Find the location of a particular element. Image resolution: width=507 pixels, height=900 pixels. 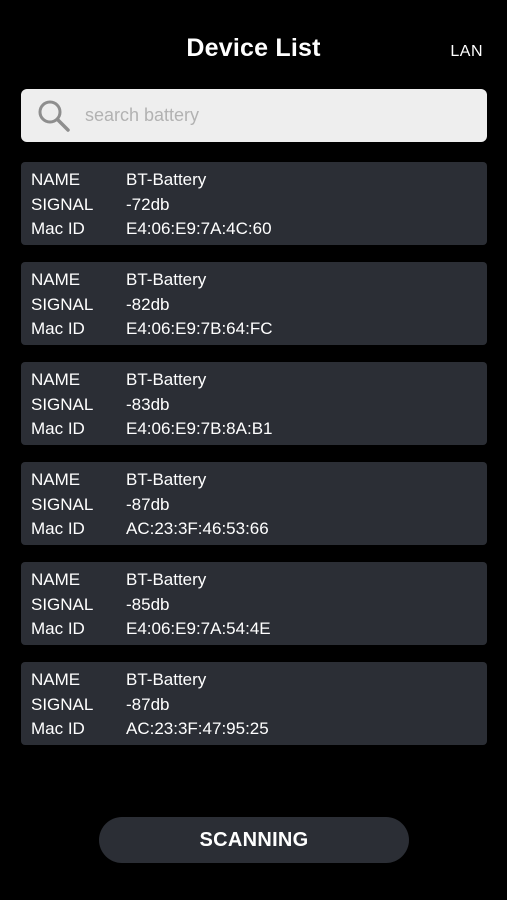

scan-button: SCANNING is located at coordinates (254, 840).